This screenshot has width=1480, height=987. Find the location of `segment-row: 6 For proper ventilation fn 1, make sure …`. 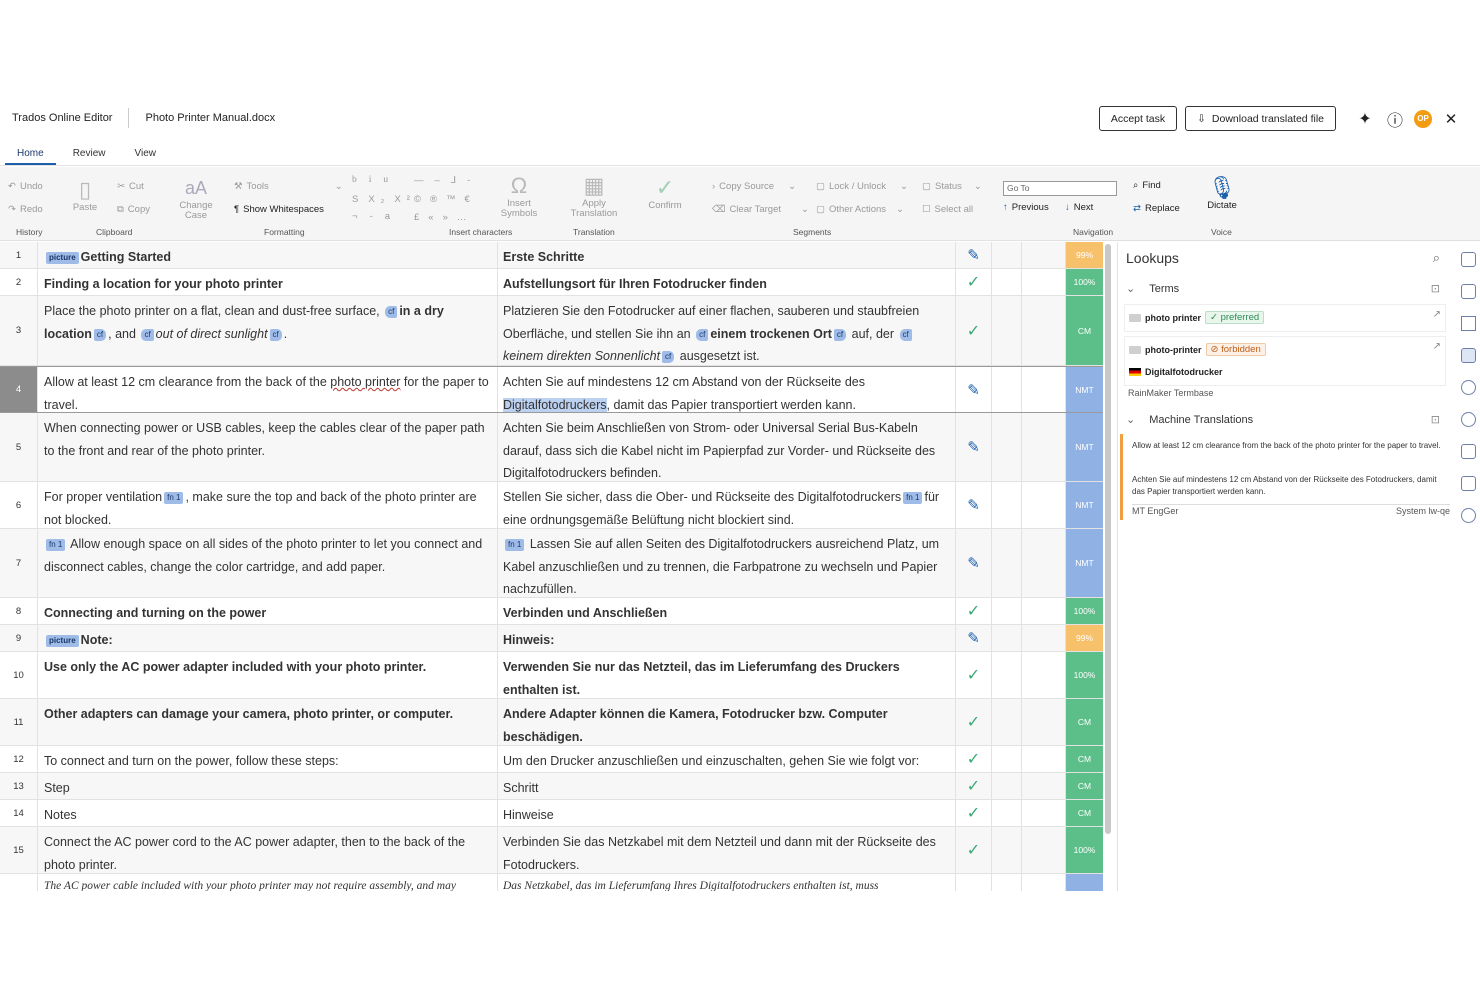

segment-row: 6 For proper ventilation fn 1, make sure … is located at coordinates (551, 505).